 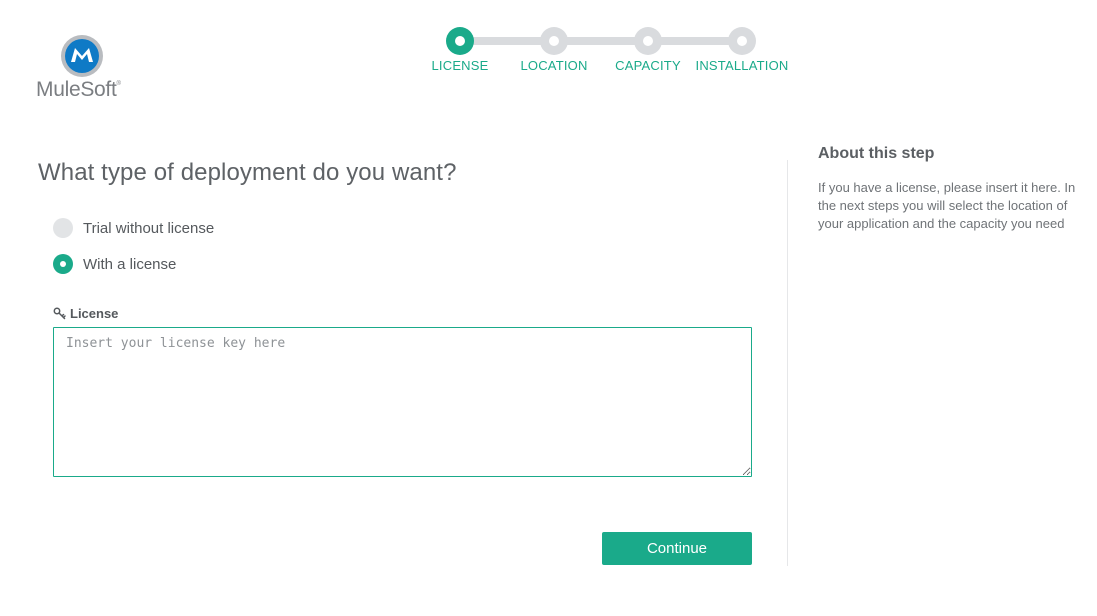 I want to click on step-installation-label: INSTALLATION, so click(x=742, y=65).